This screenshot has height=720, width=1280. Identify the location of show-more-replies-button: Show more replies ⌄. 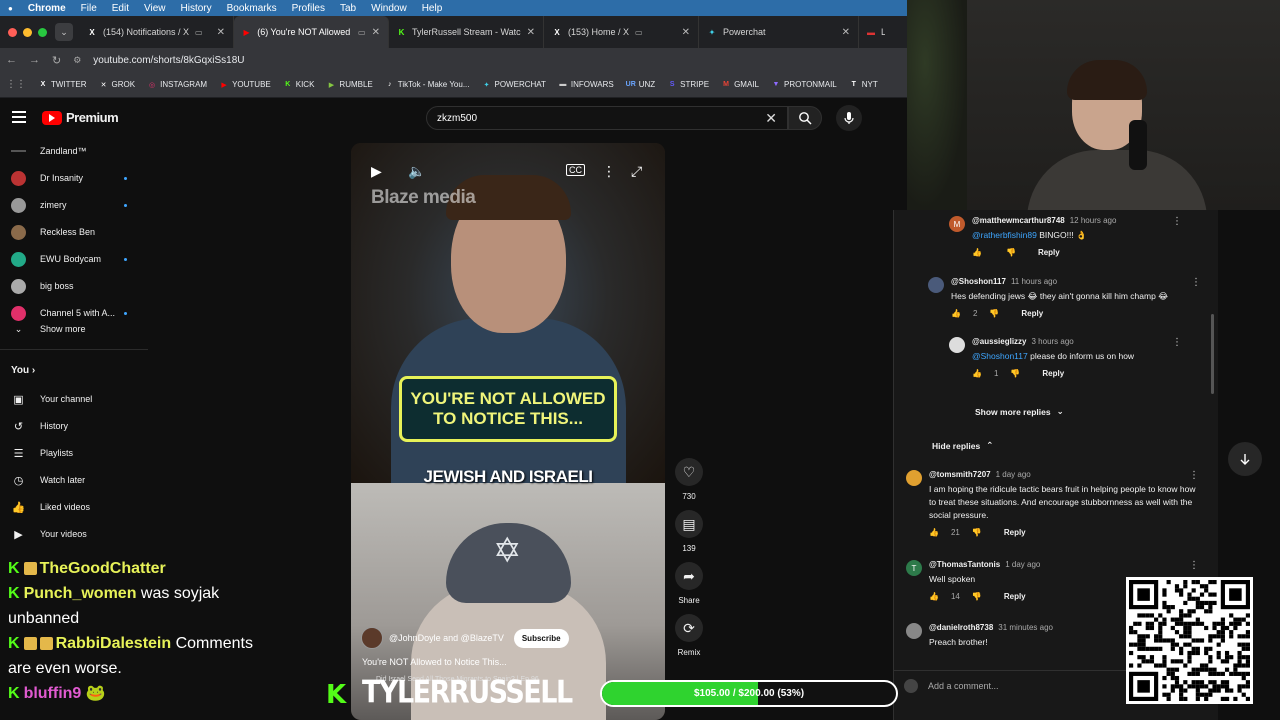
(1019, 411).